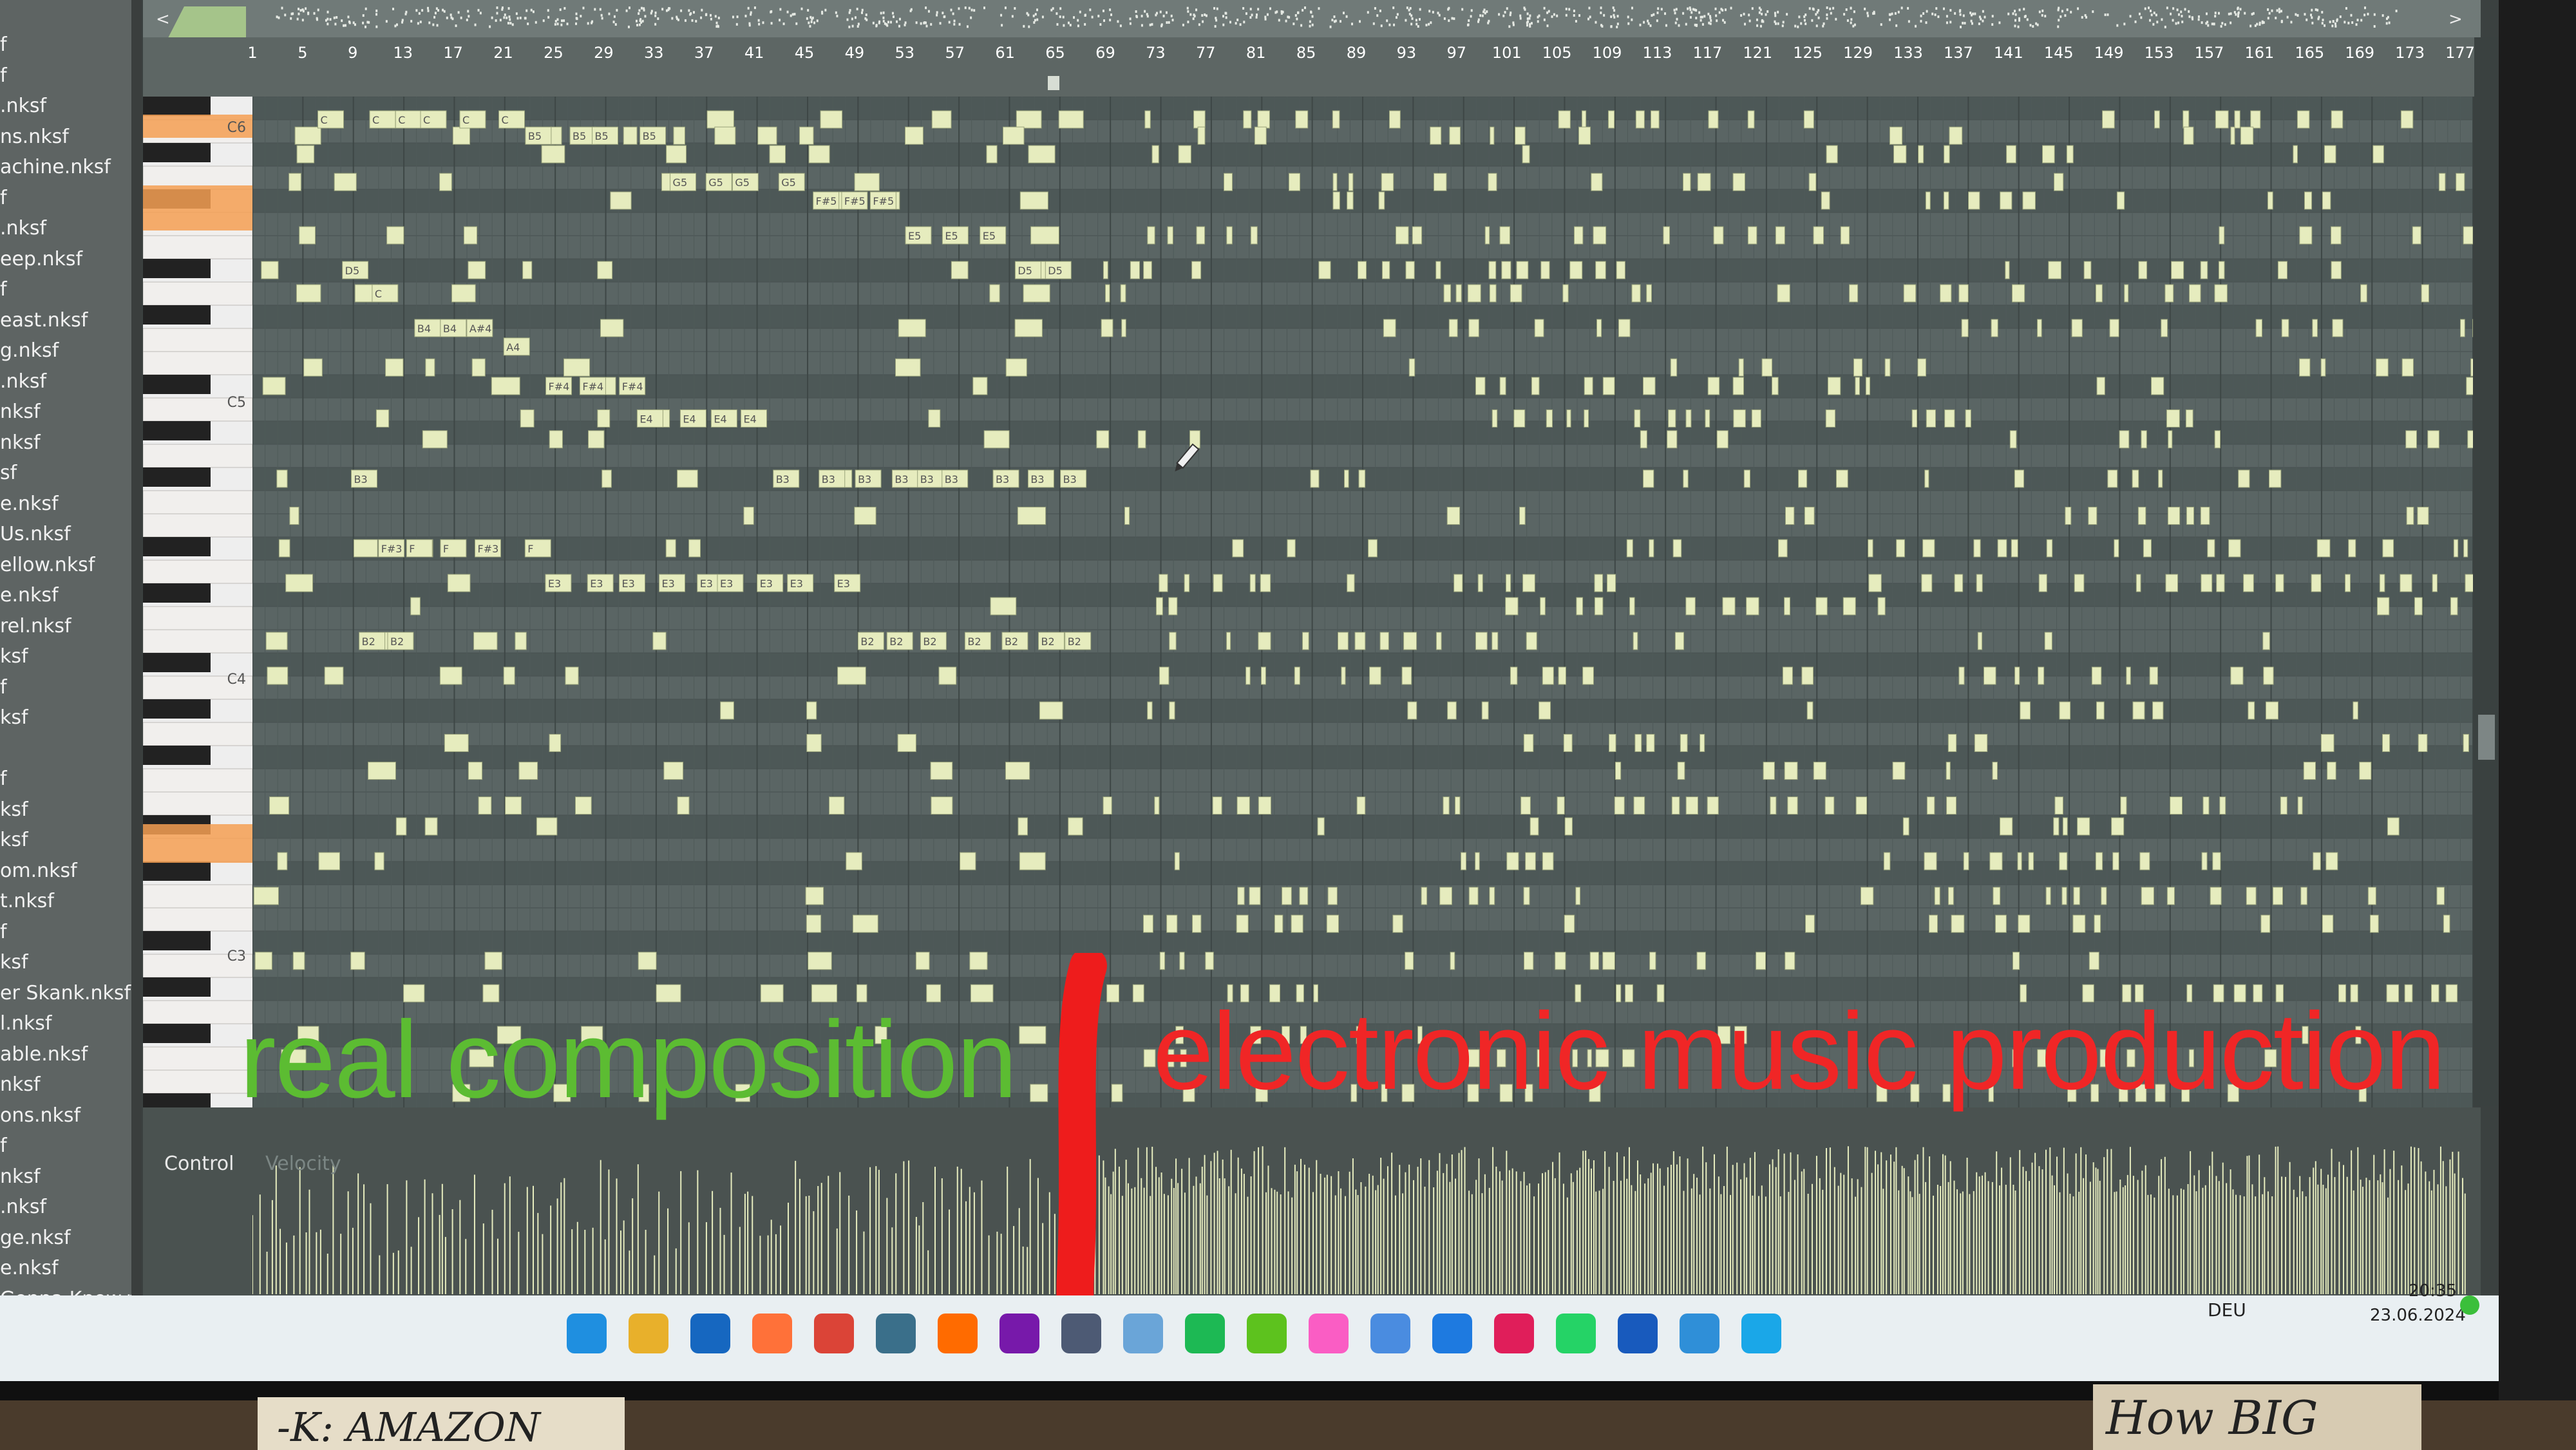 The width and height of the screenshot is (2576, 1450). What do you see at coordinates (433, 119) in the screenshot?
I see `labeled-note: C` at bounding box center [433, 119].